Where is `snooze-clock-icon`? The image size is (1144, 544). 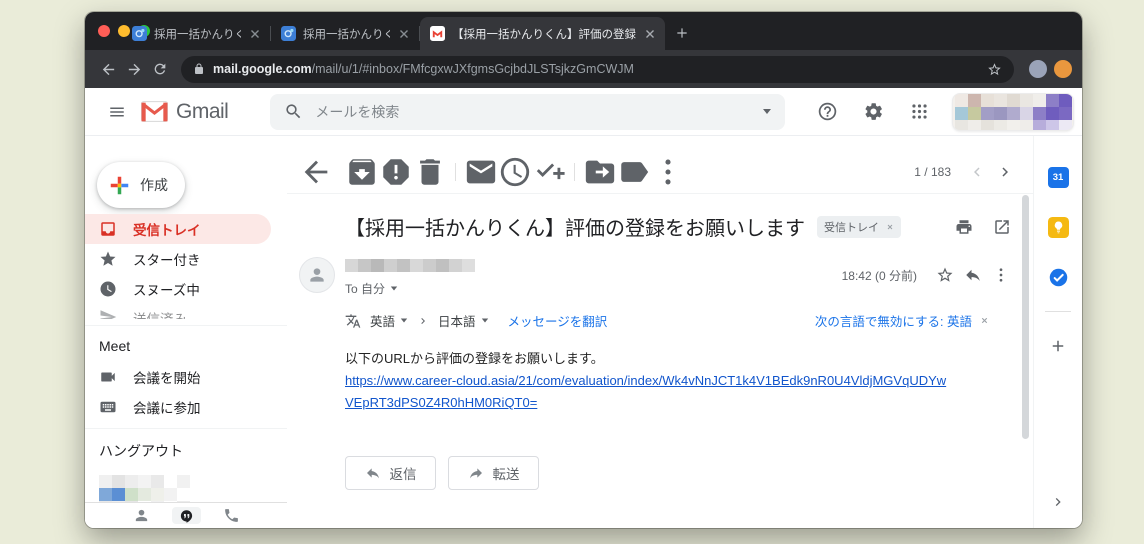 snooze-clock-icon is located at coordinates (515, 172).